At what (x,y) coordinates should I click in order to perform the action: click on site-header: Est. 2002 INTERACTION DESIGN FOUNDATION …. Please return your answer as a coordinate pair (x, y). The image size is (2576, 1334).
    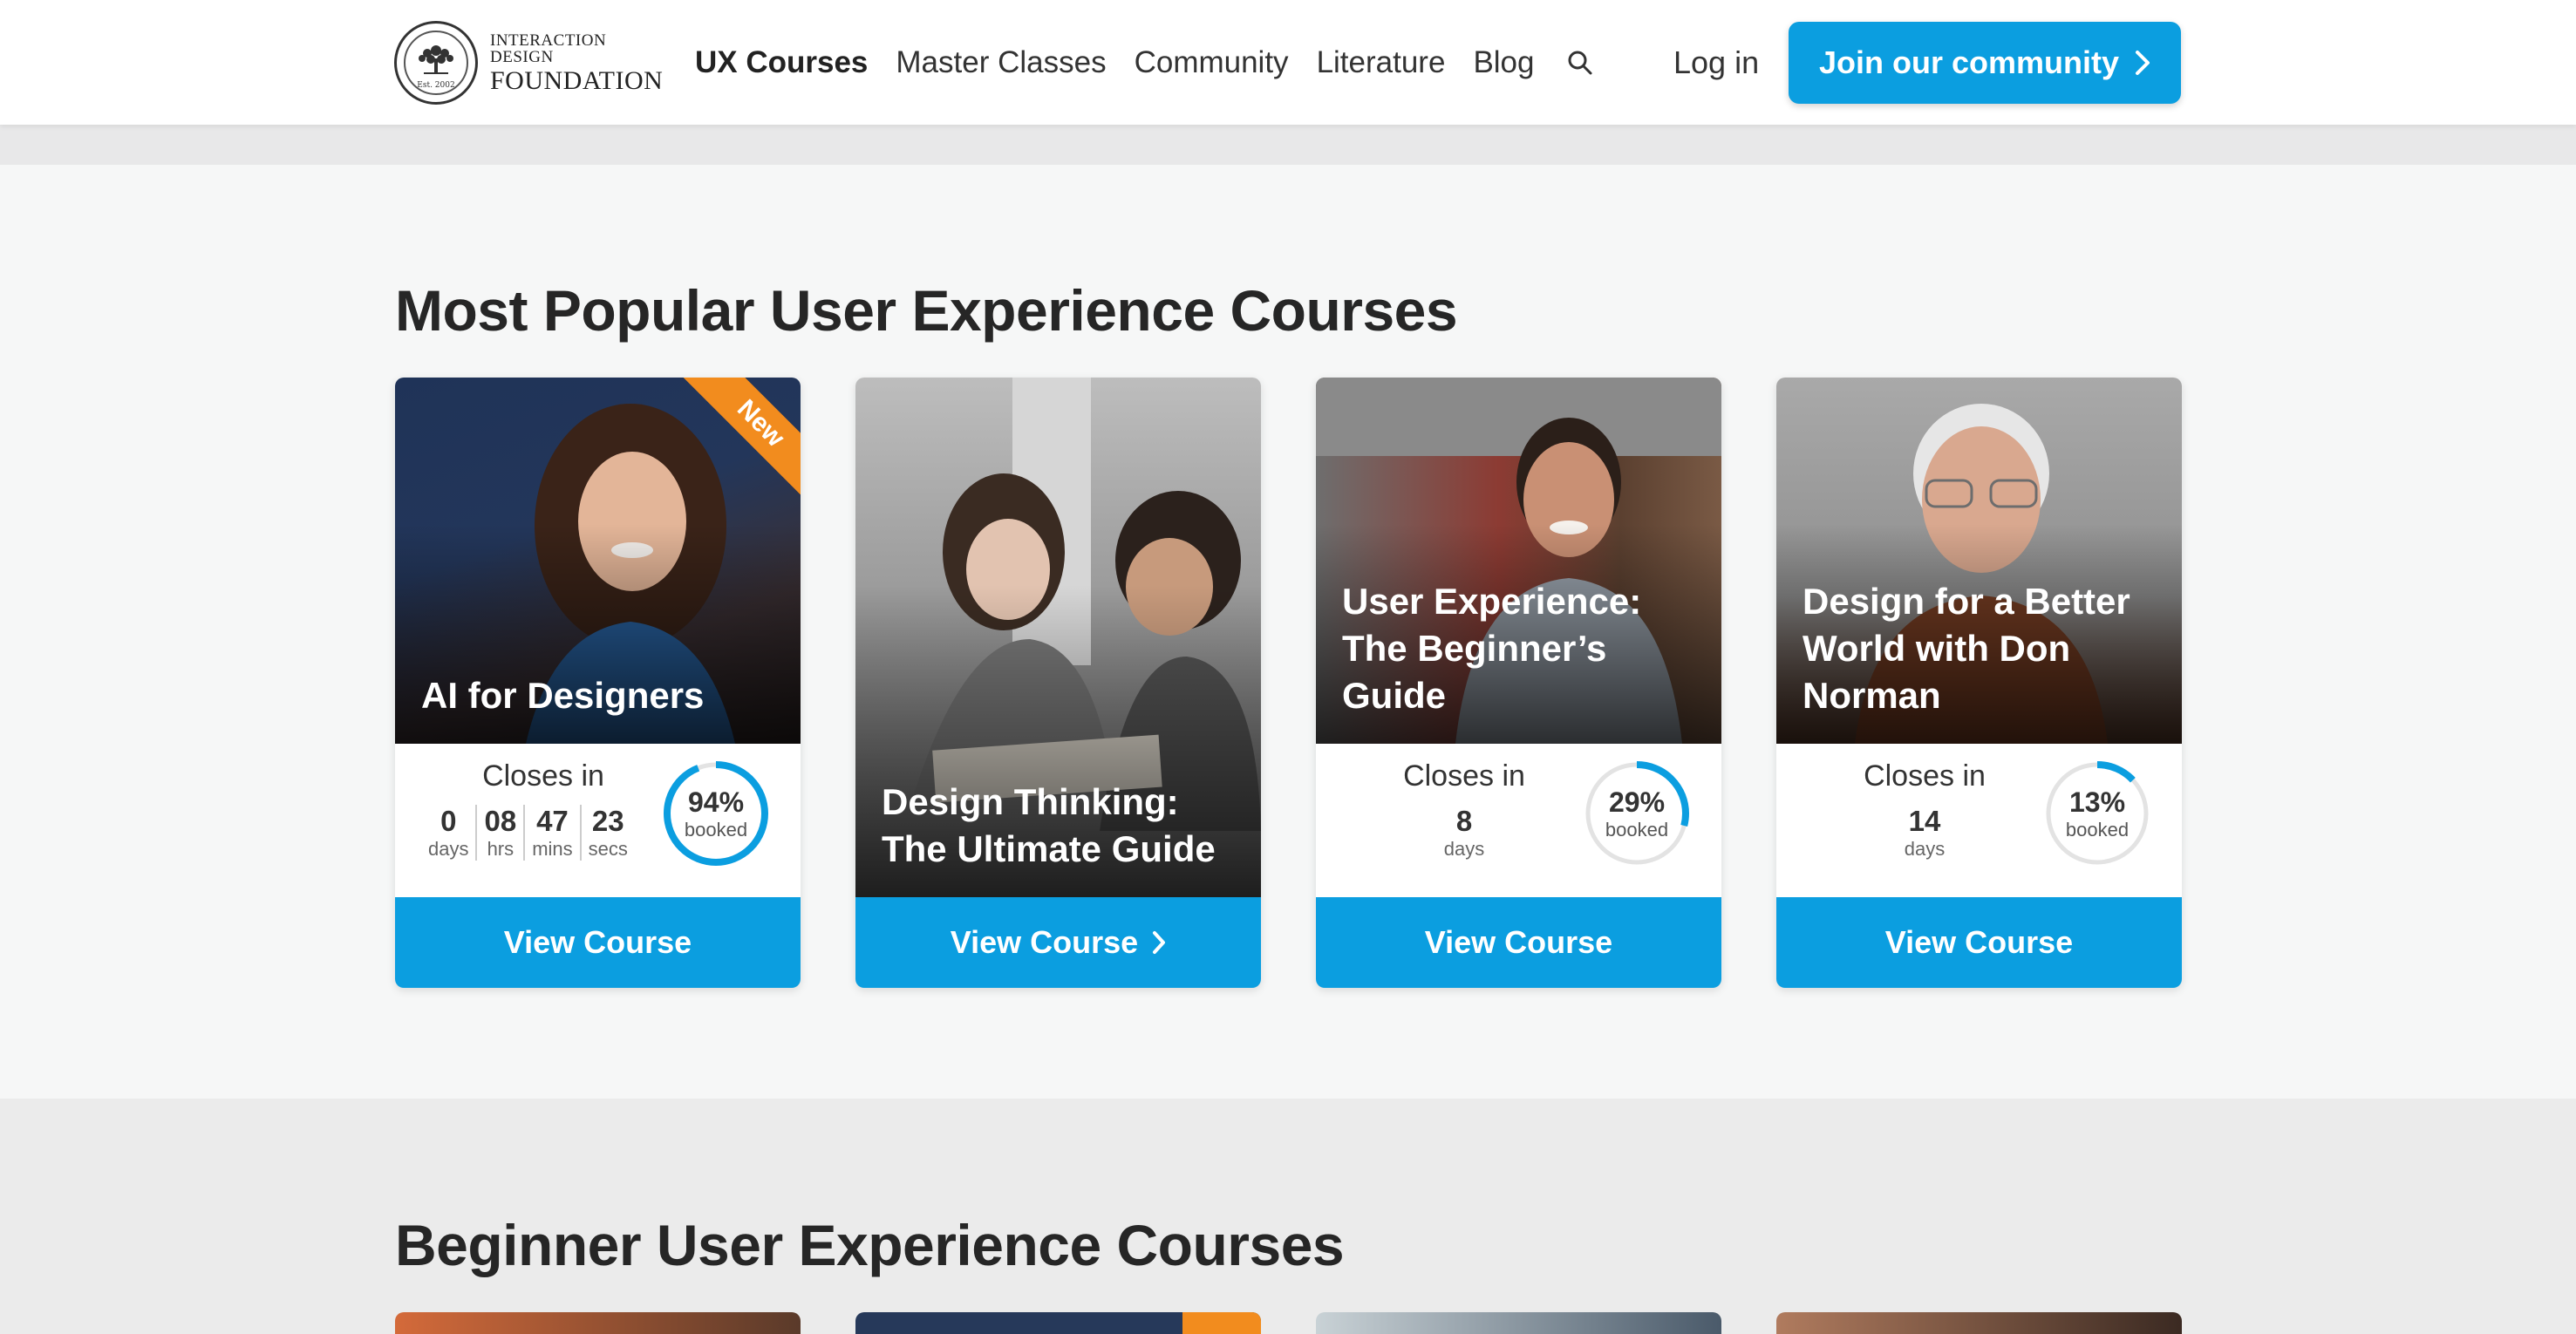
    Looking at the image, I should click on (1288, 62).